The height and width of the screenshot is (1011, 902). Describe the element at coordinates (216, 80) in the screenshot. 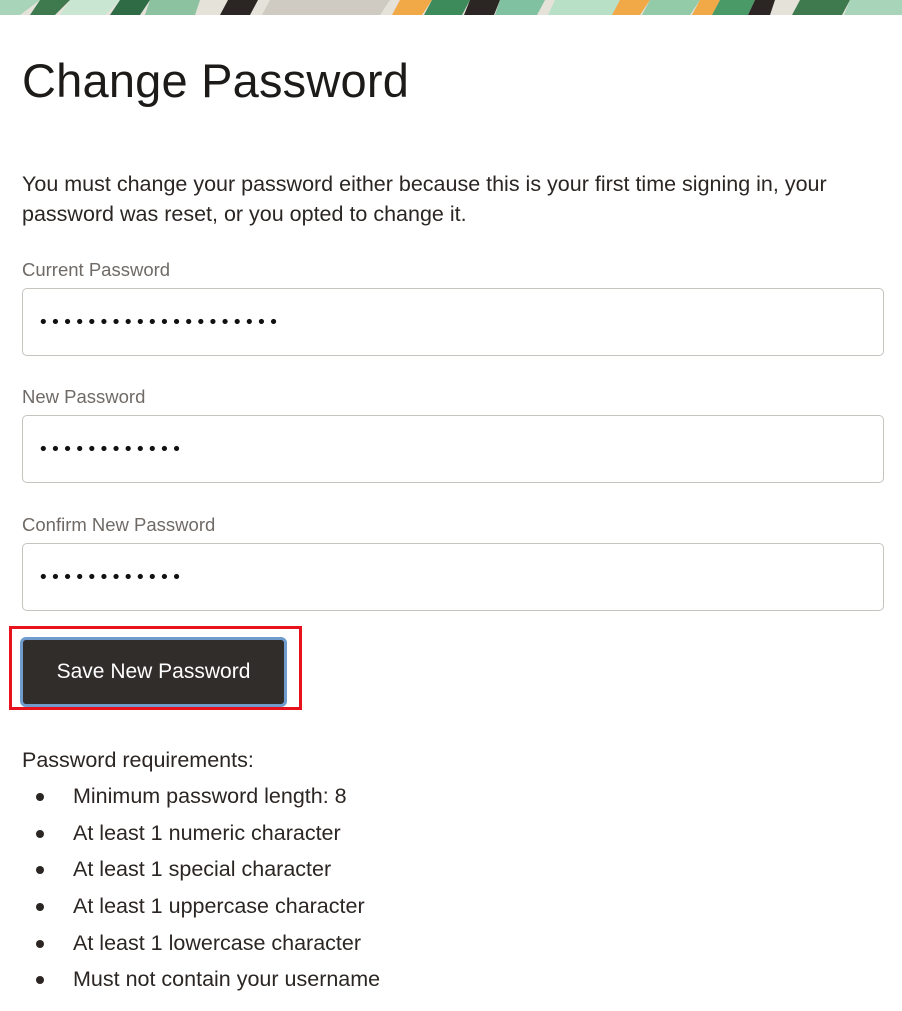

I see `page-title: Change Password` at that location.